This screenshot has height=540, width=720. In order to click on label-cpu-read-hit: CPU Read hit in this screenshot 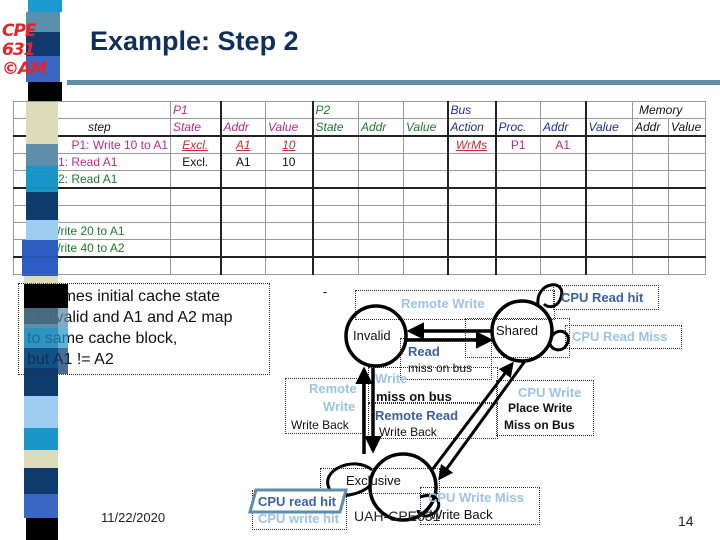, I will do `click(602, 297)`.